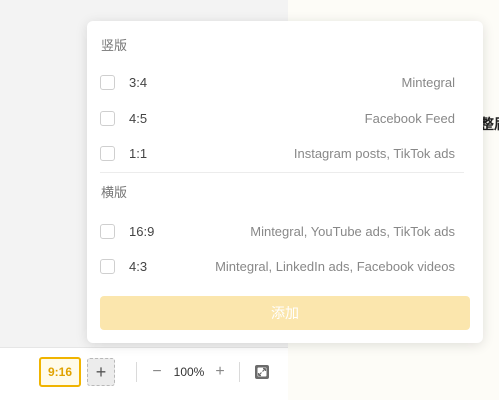 This screenshot has height=400, width=499. I want to click on ratio-description: Mintegral, LinkedIn ads, Facebook videos, so click(335, 266).